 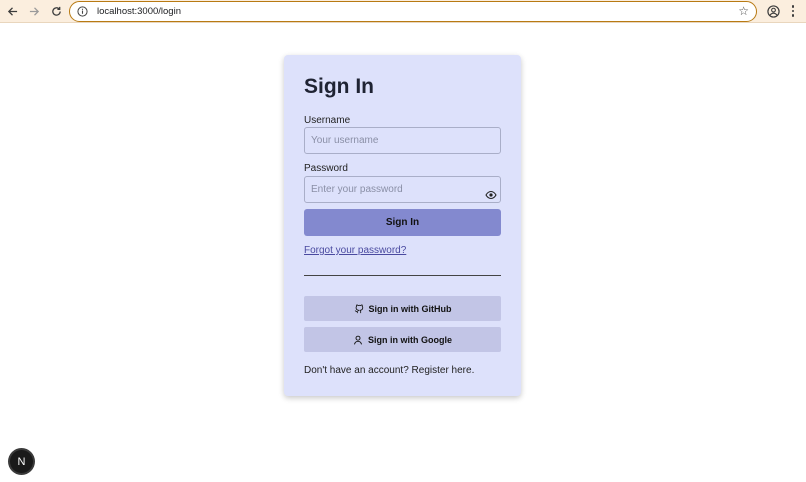 I want to click on nextjs-dev-indicator-icon: N, so click(x=21, y=461).